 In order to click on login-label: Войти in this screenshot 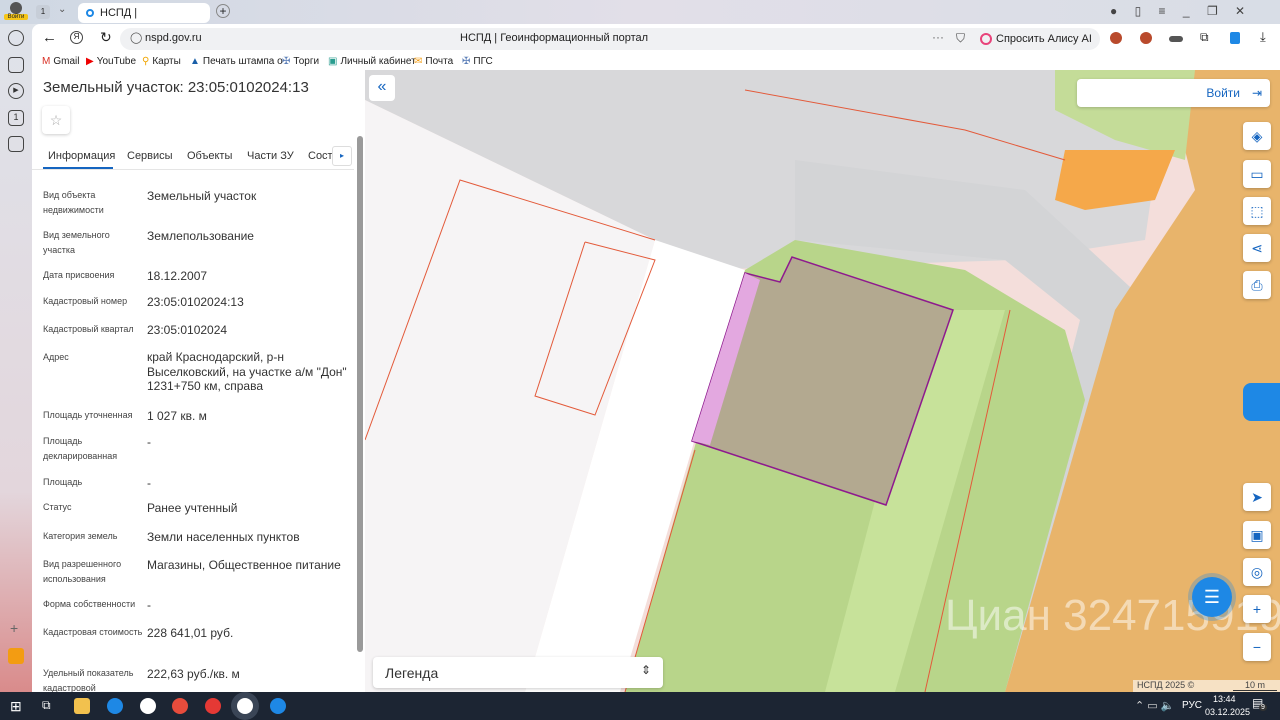, I will do `click(1223, 93)`.